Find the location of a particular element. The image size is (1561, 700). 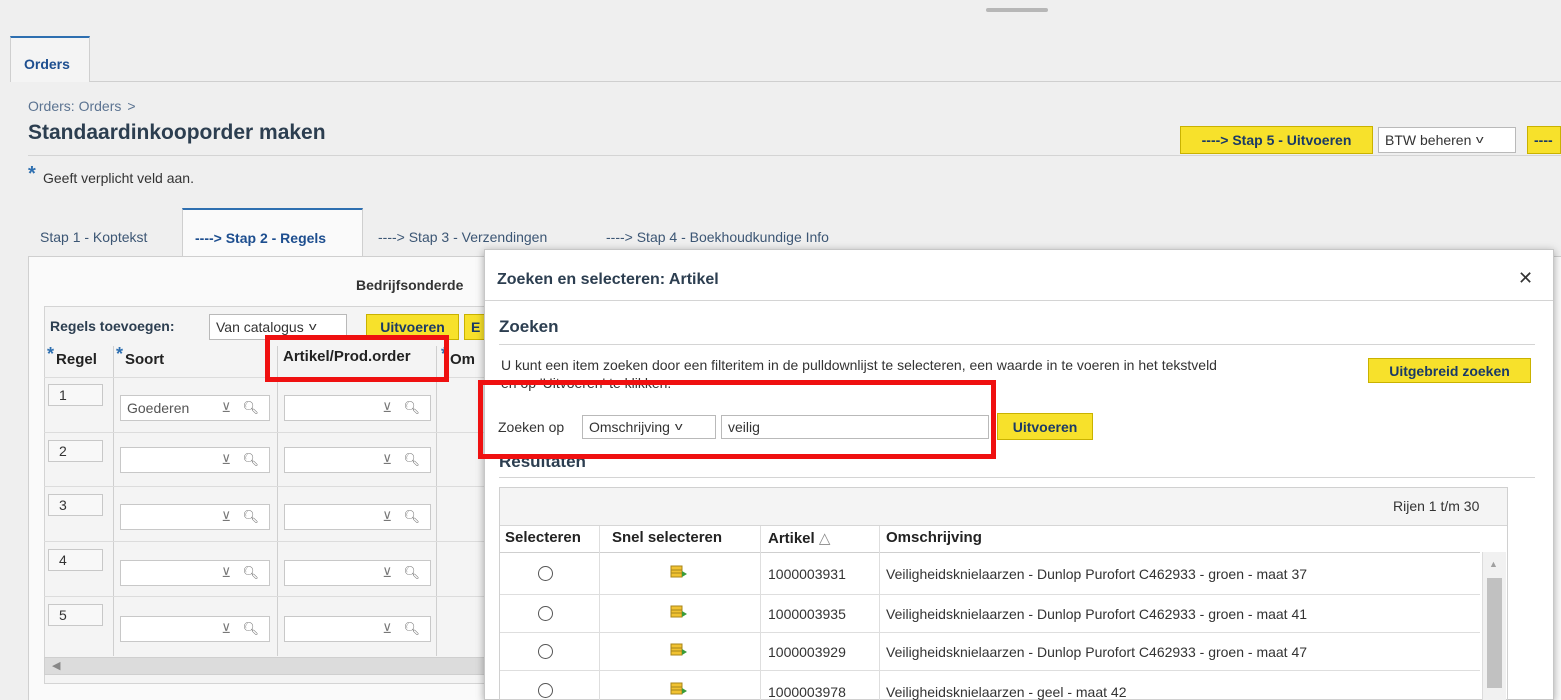

item-description: Veiligheidsknielaarzen - geel - maat 42 is located at coordinates (1006, 692).